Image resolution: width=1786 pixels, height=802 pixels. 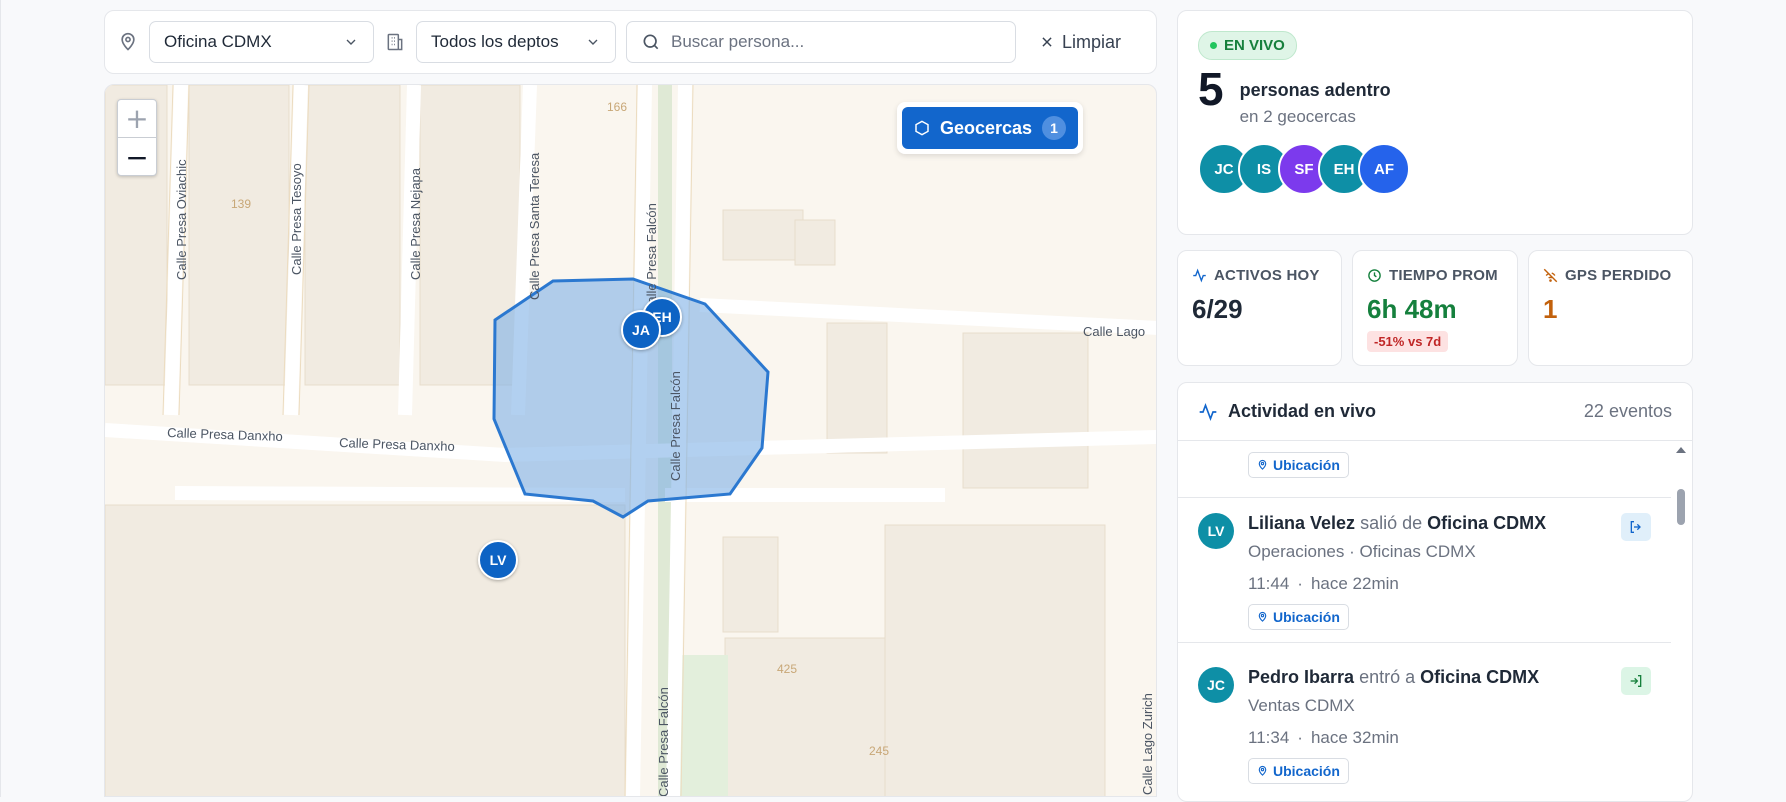 I want to click on exit-icon, so click(x=1635, y=527).